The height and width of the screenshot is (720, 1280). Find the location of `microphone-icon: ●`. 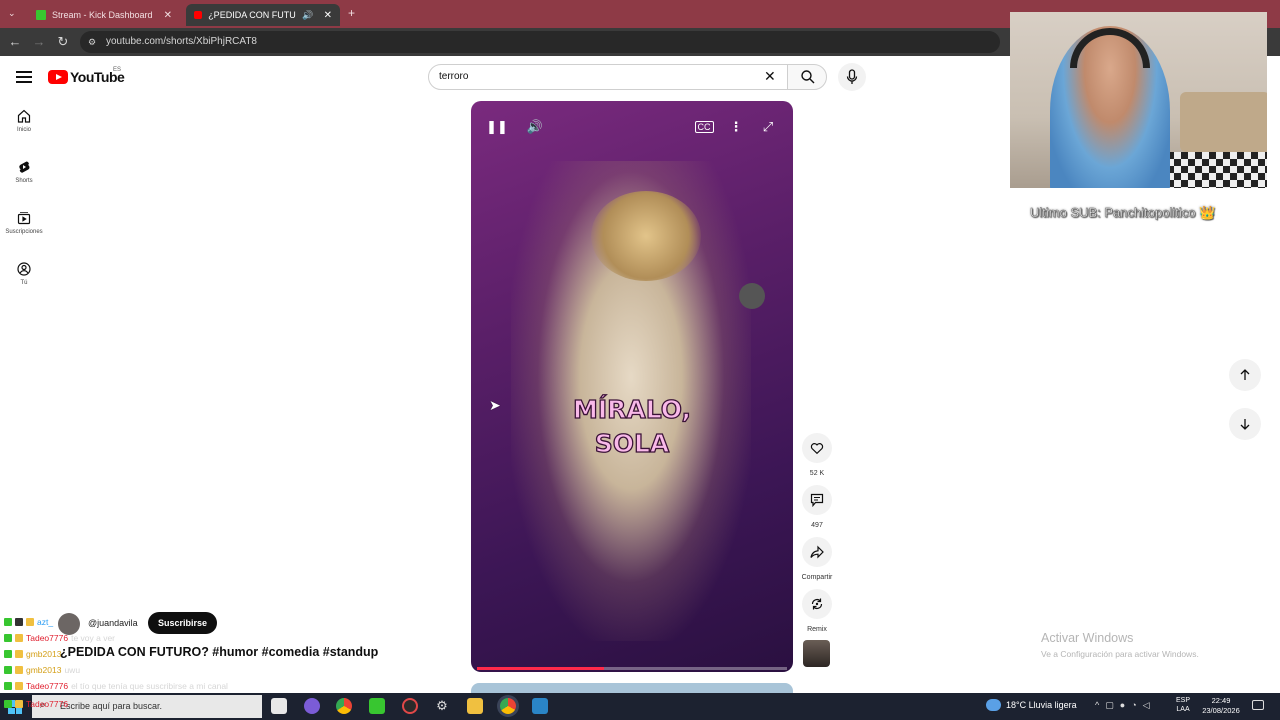

microphone-icon: ● is located at coordinates (1122, 705).